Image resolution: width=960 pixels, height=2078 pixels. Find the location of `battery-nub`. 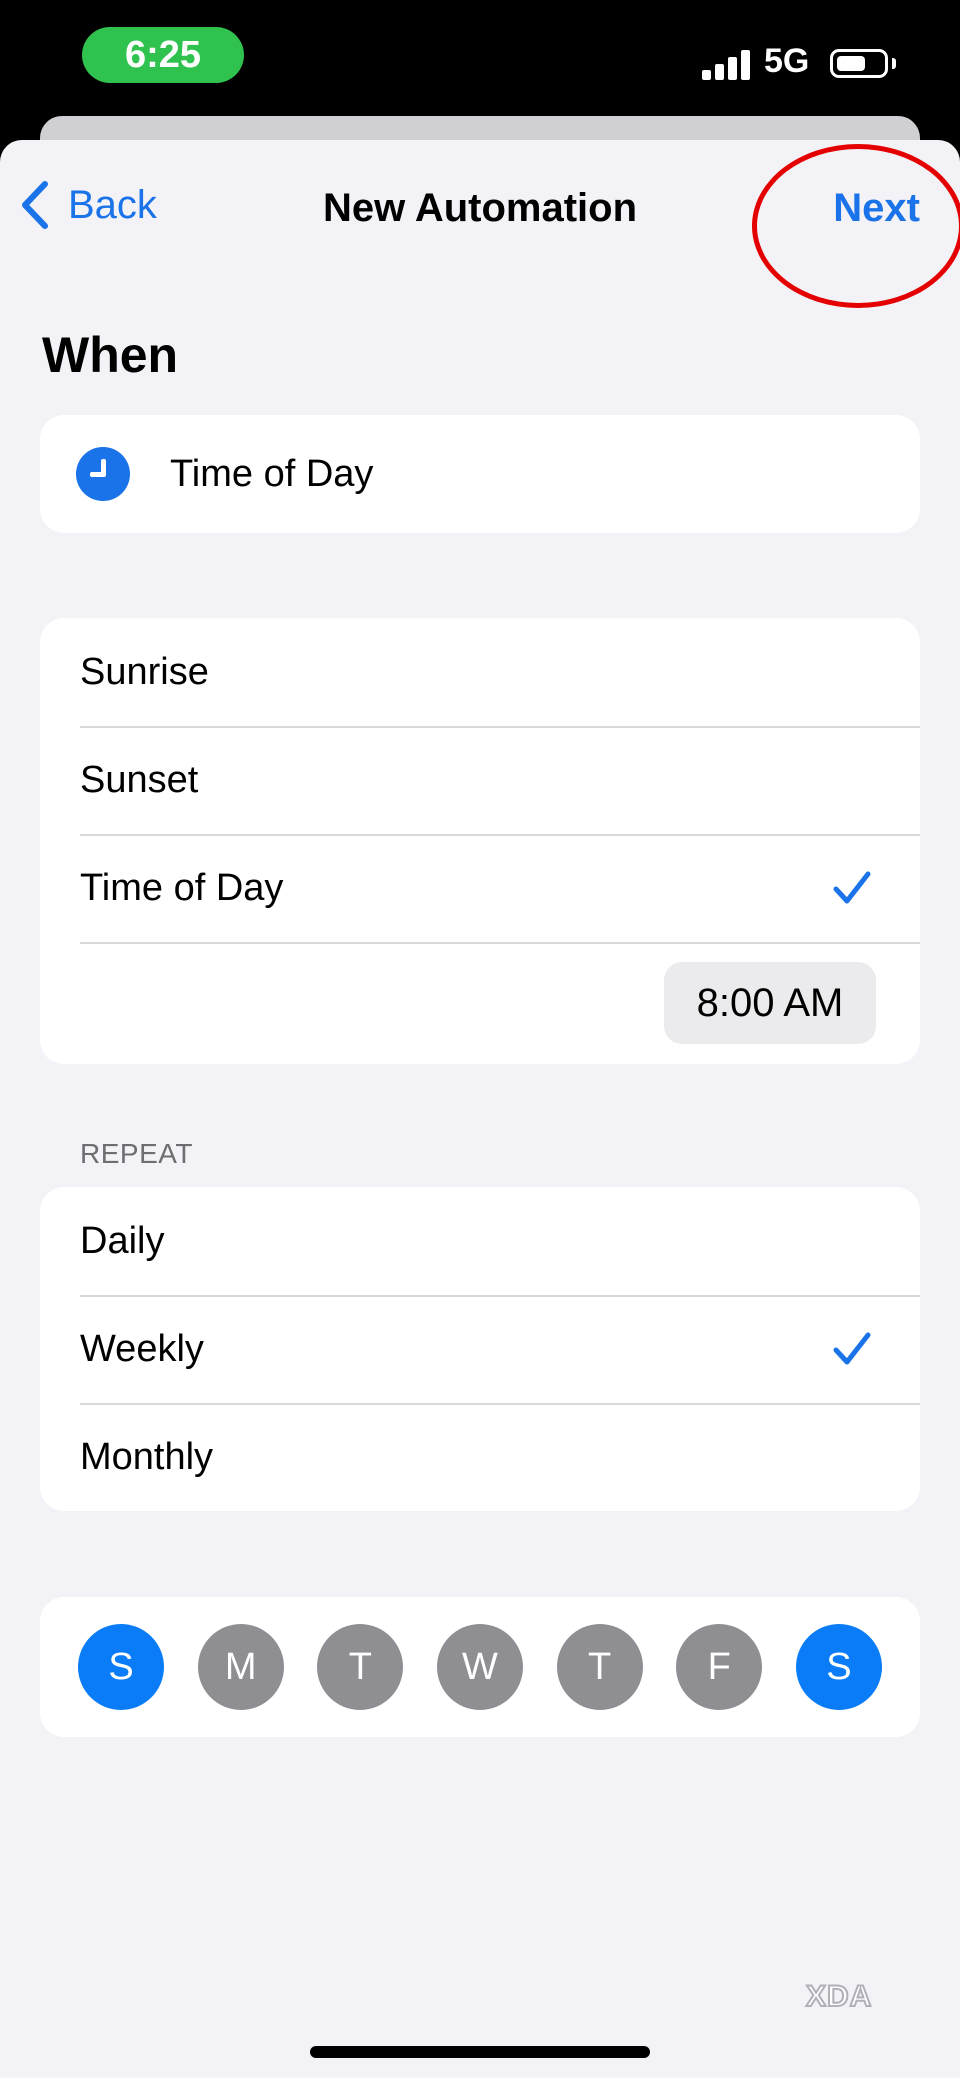

battery-nub is located at coordinates (894, 63).